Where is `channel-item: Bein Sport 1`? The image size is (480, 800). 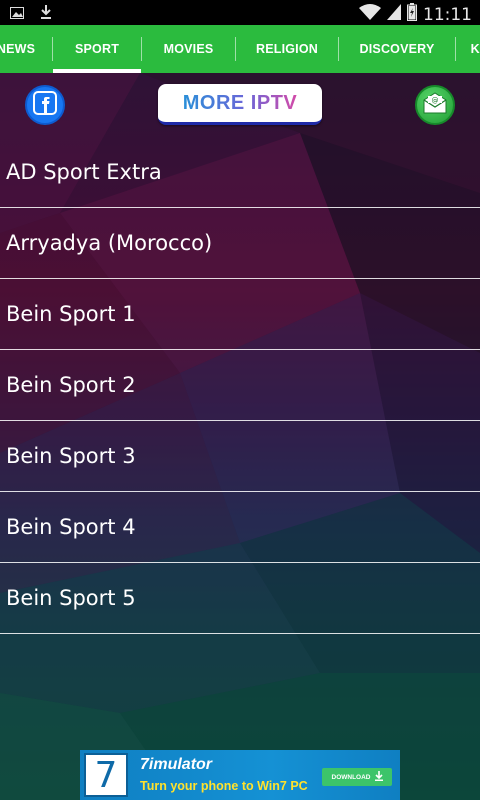 channel-item: Bein Sport 1 is located at coordinates (240, 314).